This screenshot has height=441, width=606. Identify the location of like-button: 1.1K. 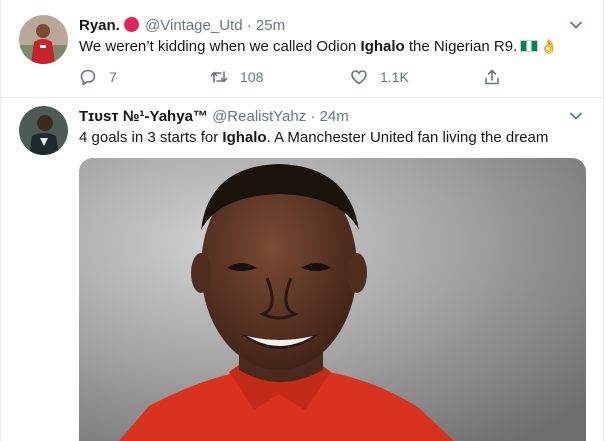
(379, 77).